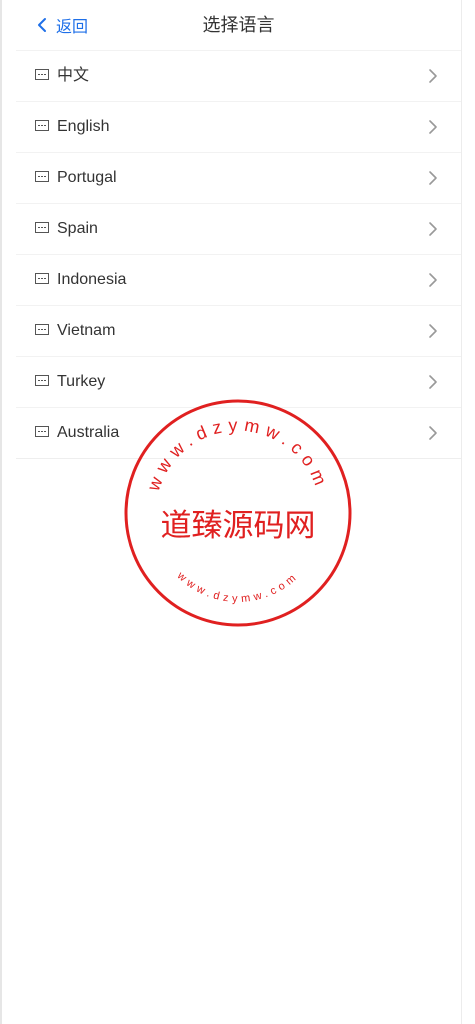 The image size is (475, 1024). What do you see at coordinates (1, 512) in the screenshot?
I see `left-edge-rule` at bounding box center [1, 512].